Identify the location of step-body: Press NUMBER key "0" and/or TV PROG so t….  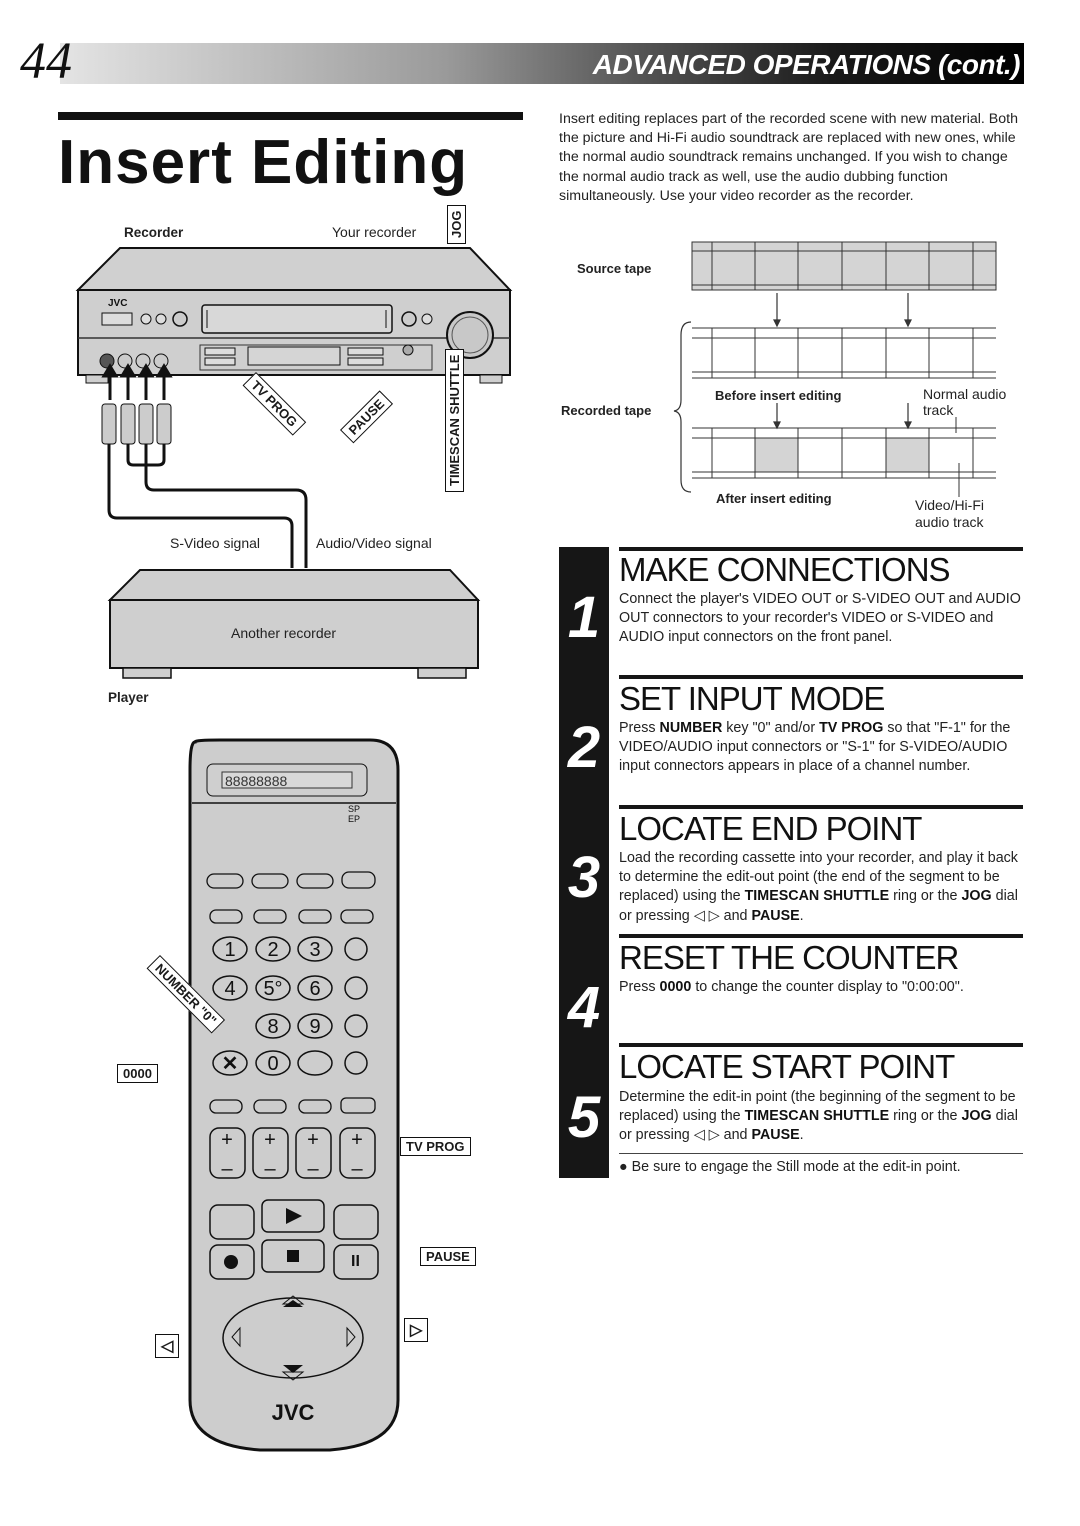
(815, 747).